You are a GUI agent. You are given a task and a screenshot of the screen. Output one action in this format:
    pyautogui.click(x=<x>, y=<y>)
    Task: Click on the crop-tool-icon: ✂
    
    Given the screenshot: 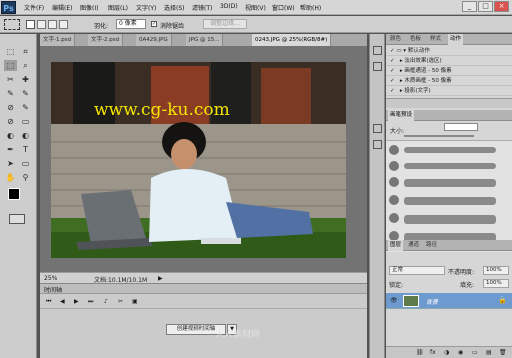 What is the action you would take?
    pyautogui.click(x=10, y=79)
    